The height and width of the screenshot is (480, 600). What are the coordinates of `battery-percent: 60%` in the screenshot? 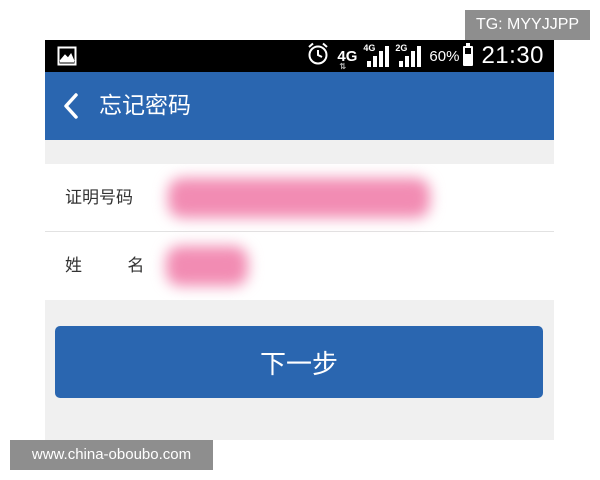 It's located at (444, 56).